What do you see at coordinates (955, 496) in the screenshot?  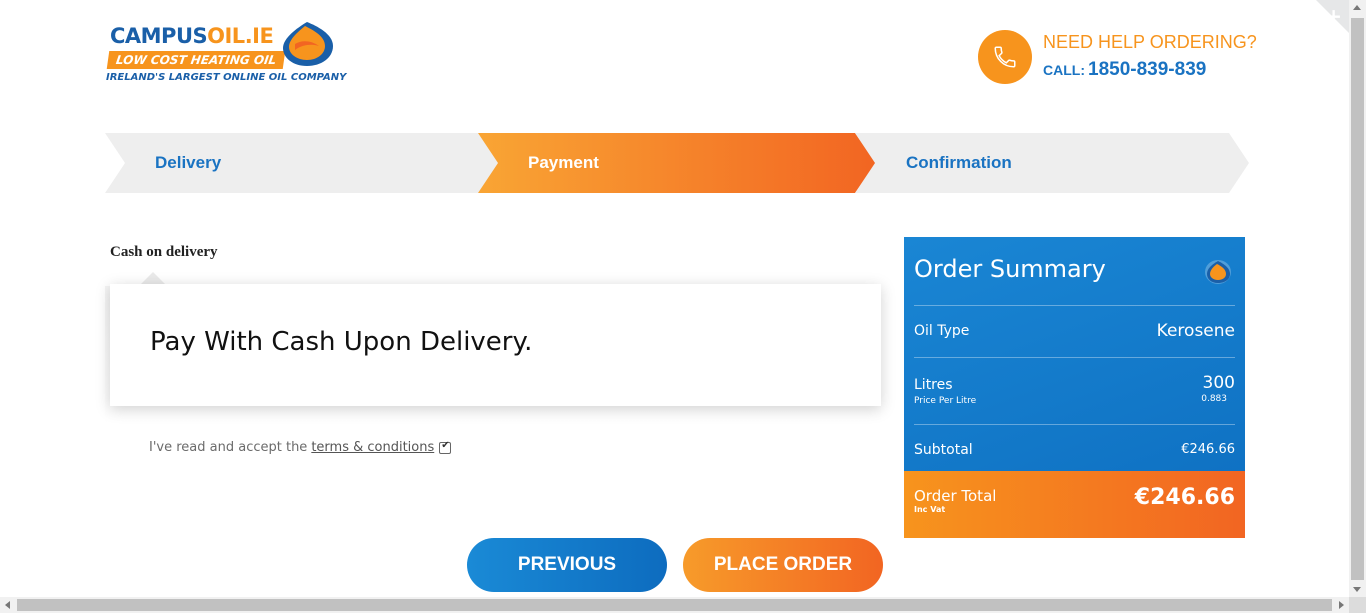 I see `order-total-label: Order Total` at bounding box center [955, 496].